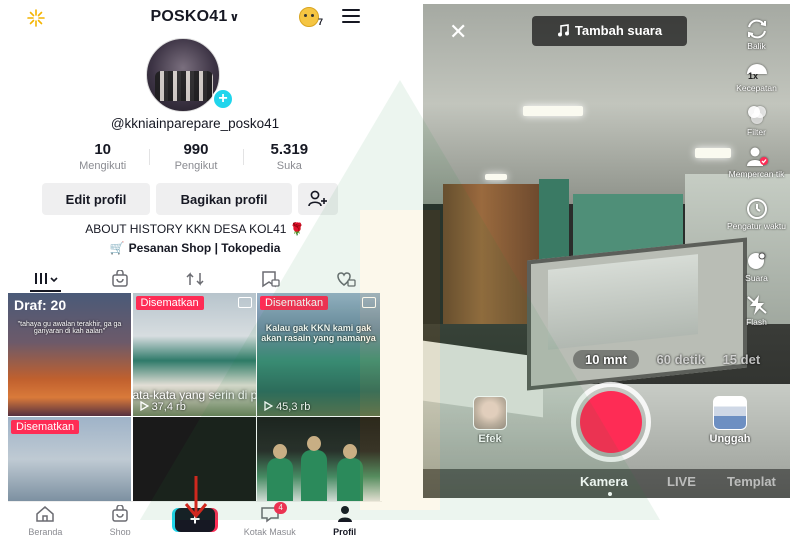  What do you see at coordinates (195, 279) in the screenshot?
I see `tab-reposts` at bounding box center [195, 279].